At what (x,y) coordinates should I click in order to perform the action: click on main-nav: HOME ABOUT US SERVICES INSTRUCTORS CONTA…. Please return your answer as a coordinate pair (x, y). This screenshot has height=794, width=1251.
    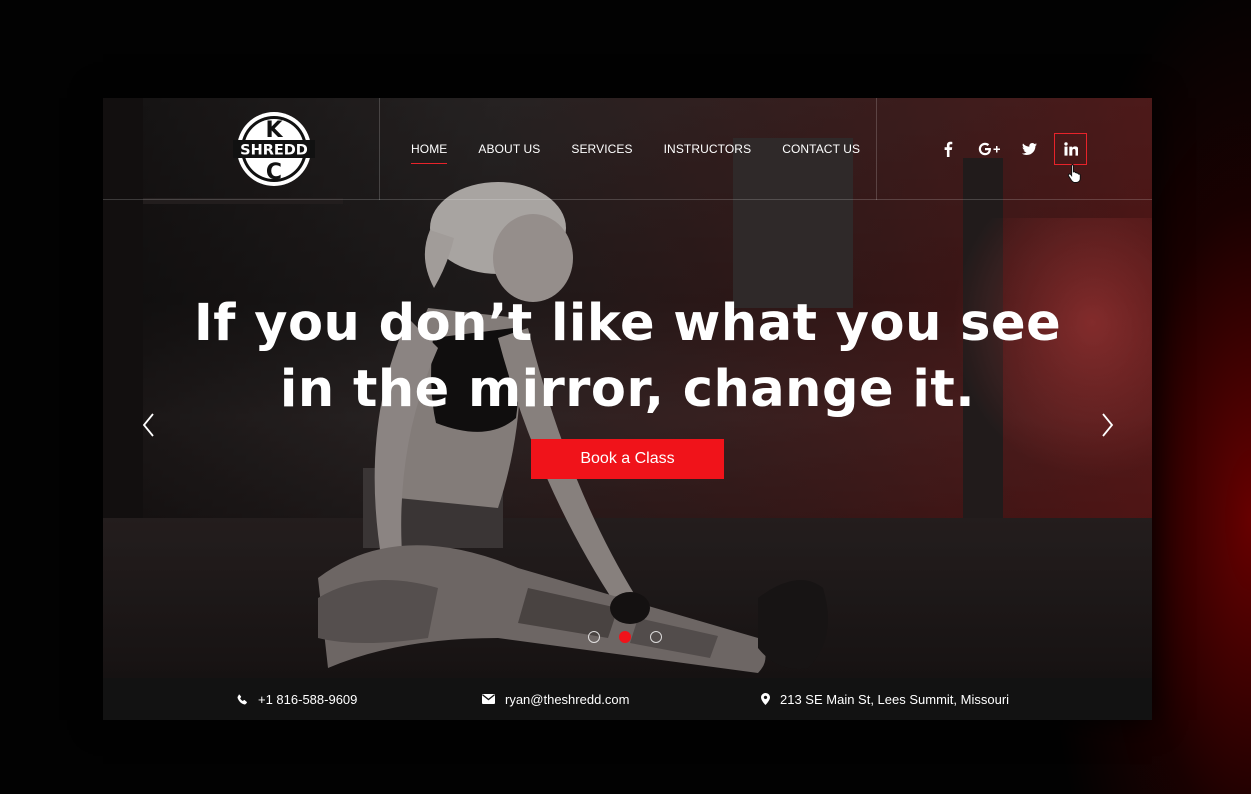
    Looking at the image, I should click on (651, 149).